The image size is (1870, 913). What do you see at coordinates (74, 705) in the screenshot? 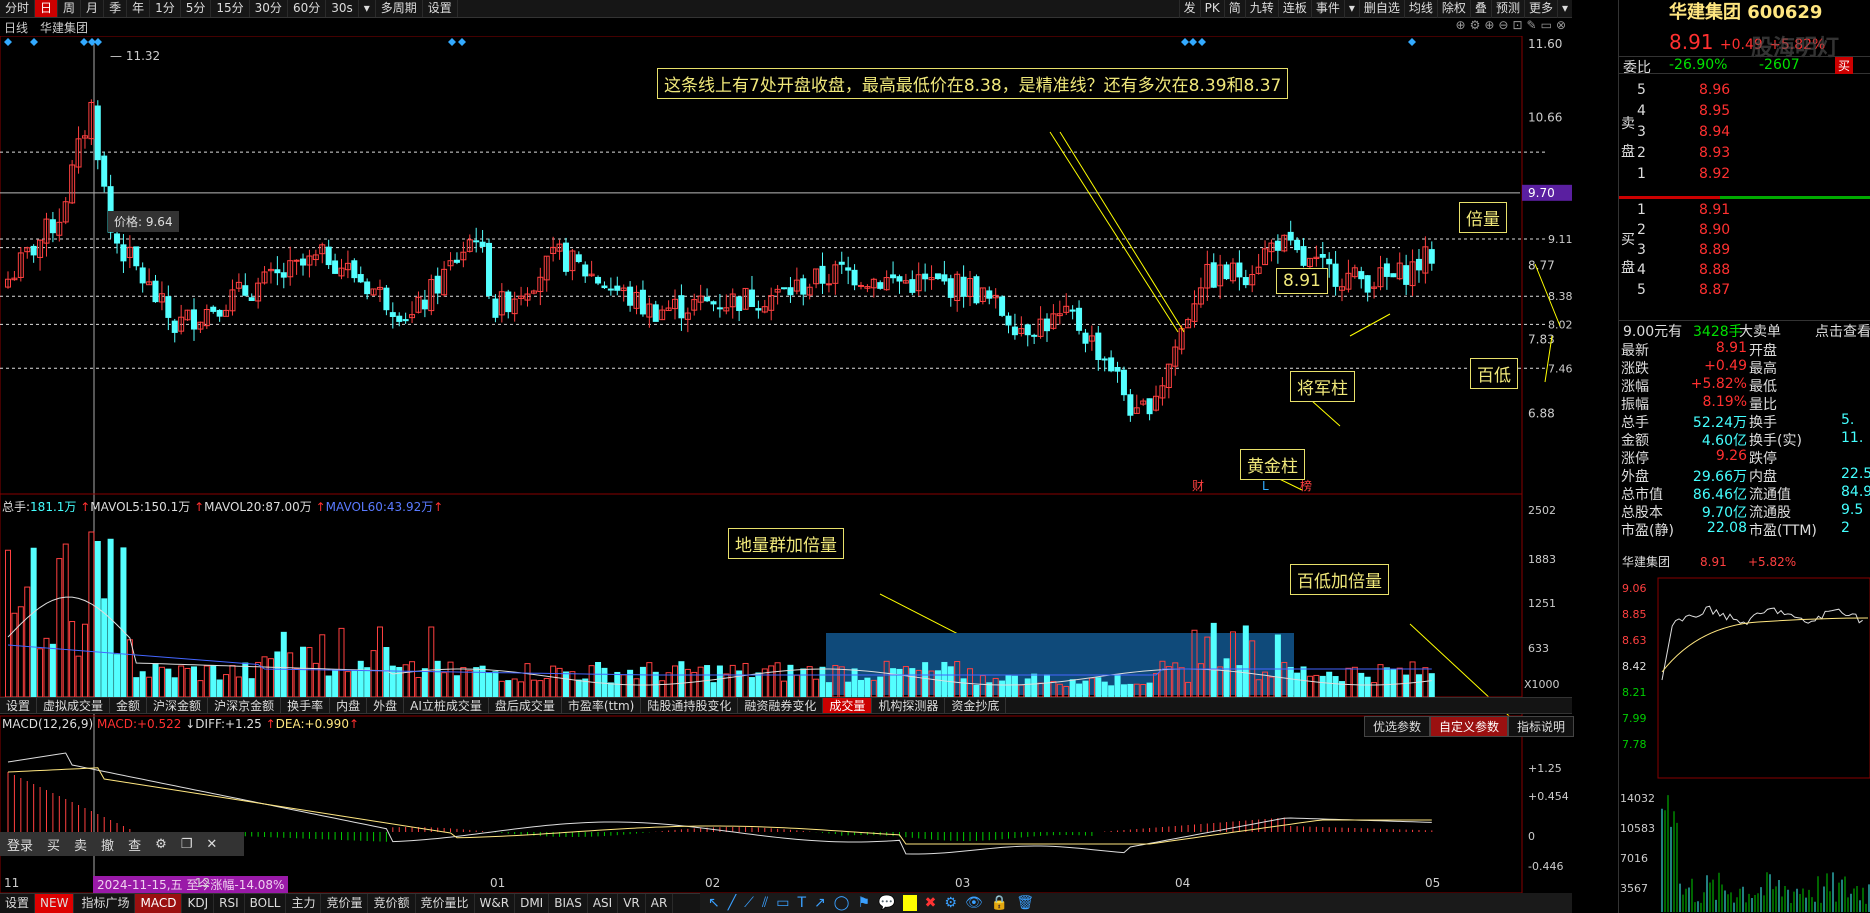
I see `indicator-tab-1: 虚拟成交量` at bounding box center [74, 705].